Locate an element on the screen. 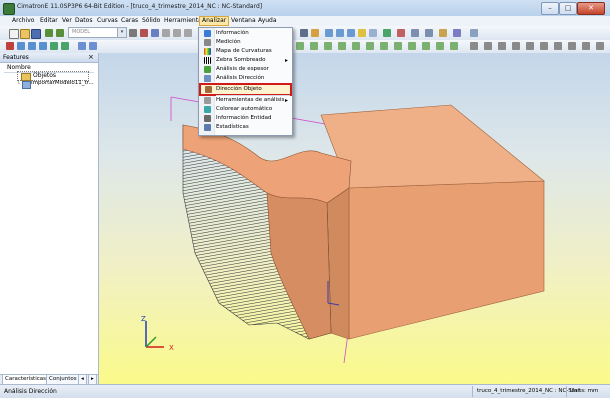 The width and height of the screenshot is (610, 398). menu-item-analisis-direccion: Análisis Dirección is located at coordinates (245, 78).